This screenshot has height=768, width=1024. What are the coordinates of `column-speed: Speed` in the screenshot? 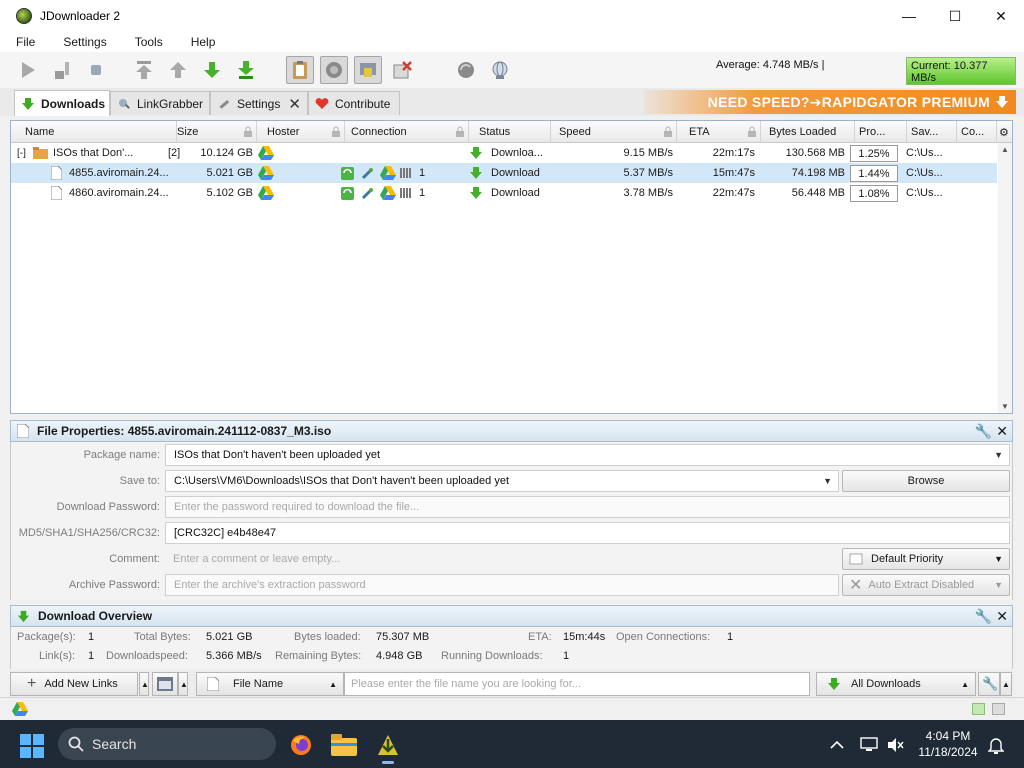 It's located at (616, 132).